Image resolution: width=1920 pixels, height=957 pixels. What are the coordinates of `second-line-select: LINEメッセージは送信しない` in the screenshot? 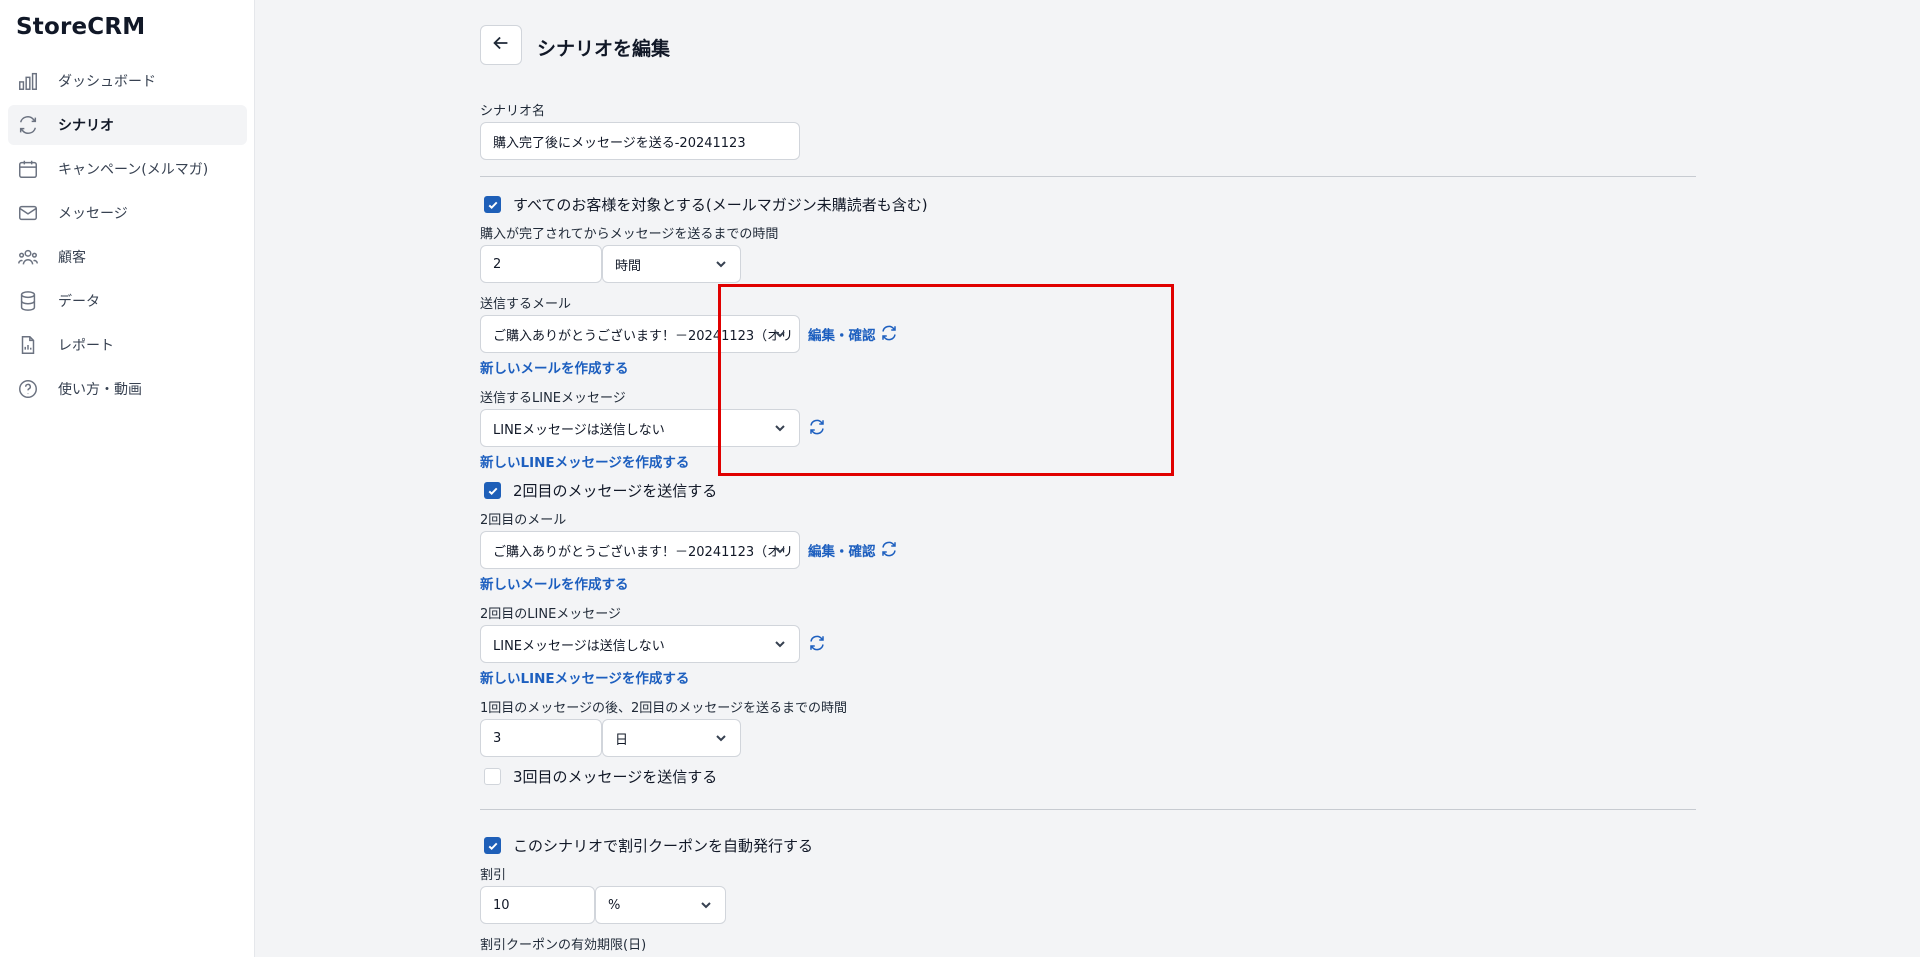 It's located at (640, 644).